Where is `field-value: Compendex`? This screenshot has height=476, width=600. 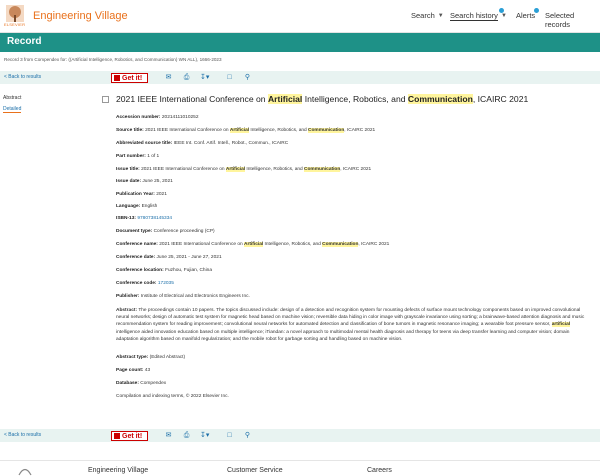
field-value: Compendex is located at coordinates (153, 383).